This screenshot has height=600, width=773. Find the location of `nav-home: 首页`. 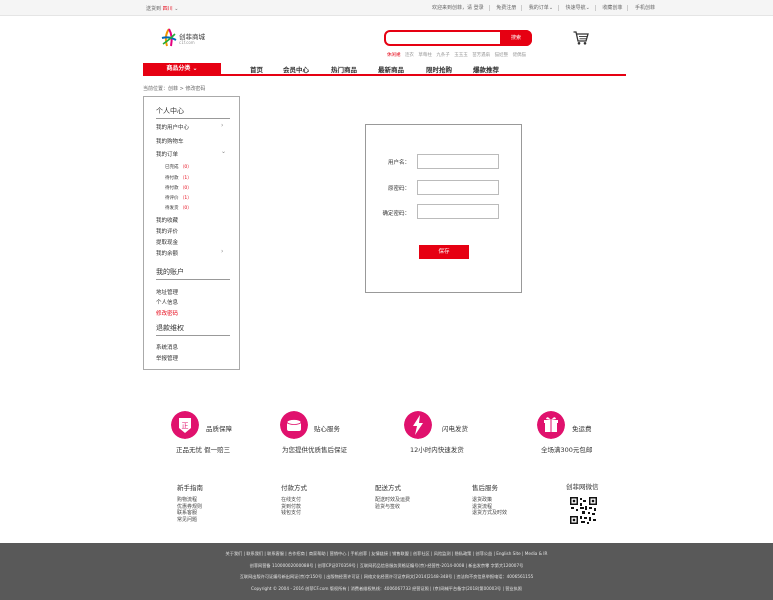

nav-home: 首页 is located at coordinates (256, 69).